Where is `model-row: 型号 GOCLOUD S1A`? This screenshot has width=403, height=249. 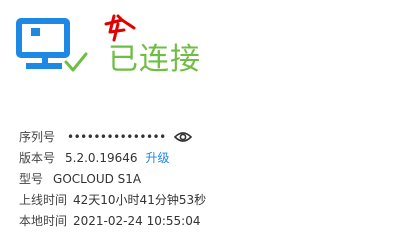 model-row: 型号 GOCLOUD S1A is located at coordinates (209, 178).